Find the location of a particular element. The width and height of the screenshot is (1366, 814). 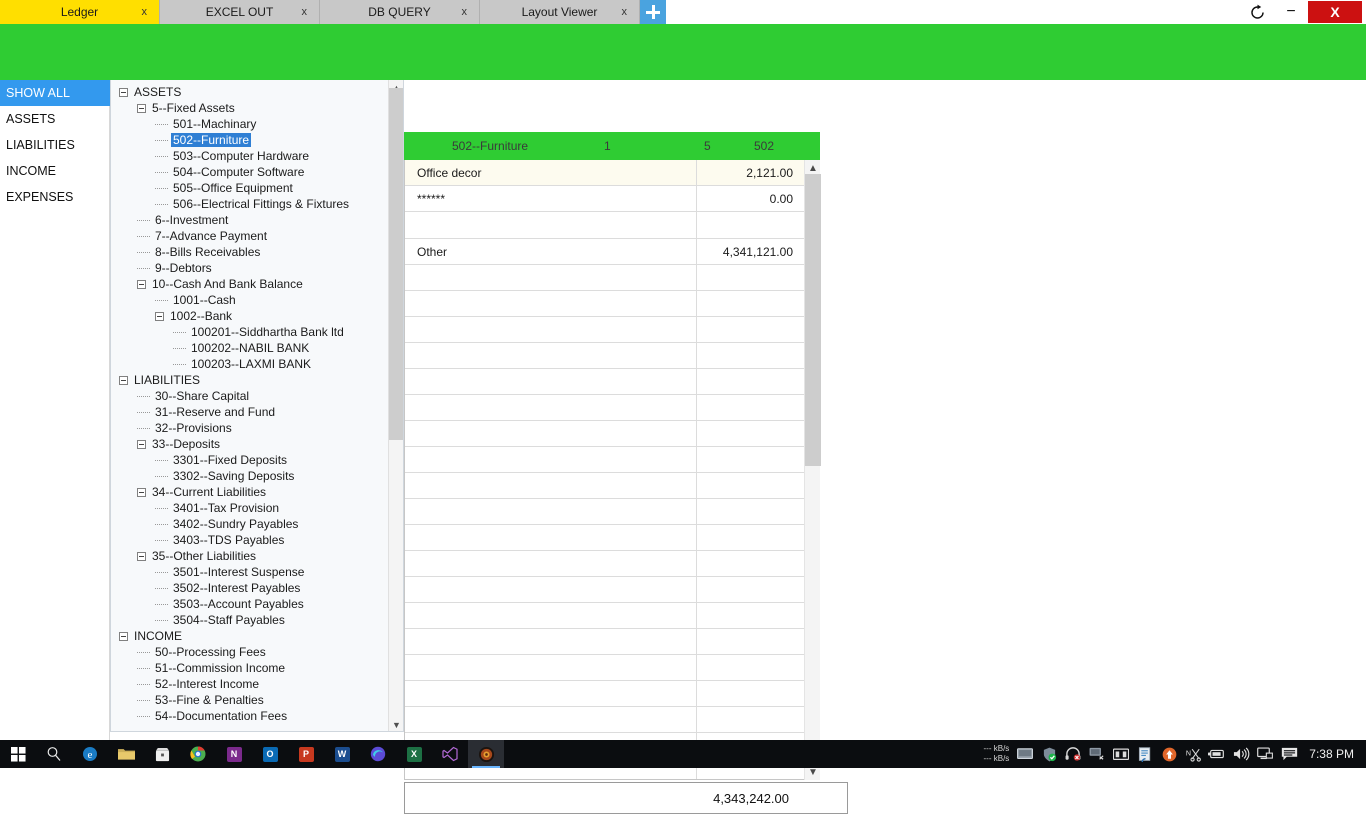

tree-node: 10--Cash And Bank Balance is located at coordinates (249, 284).